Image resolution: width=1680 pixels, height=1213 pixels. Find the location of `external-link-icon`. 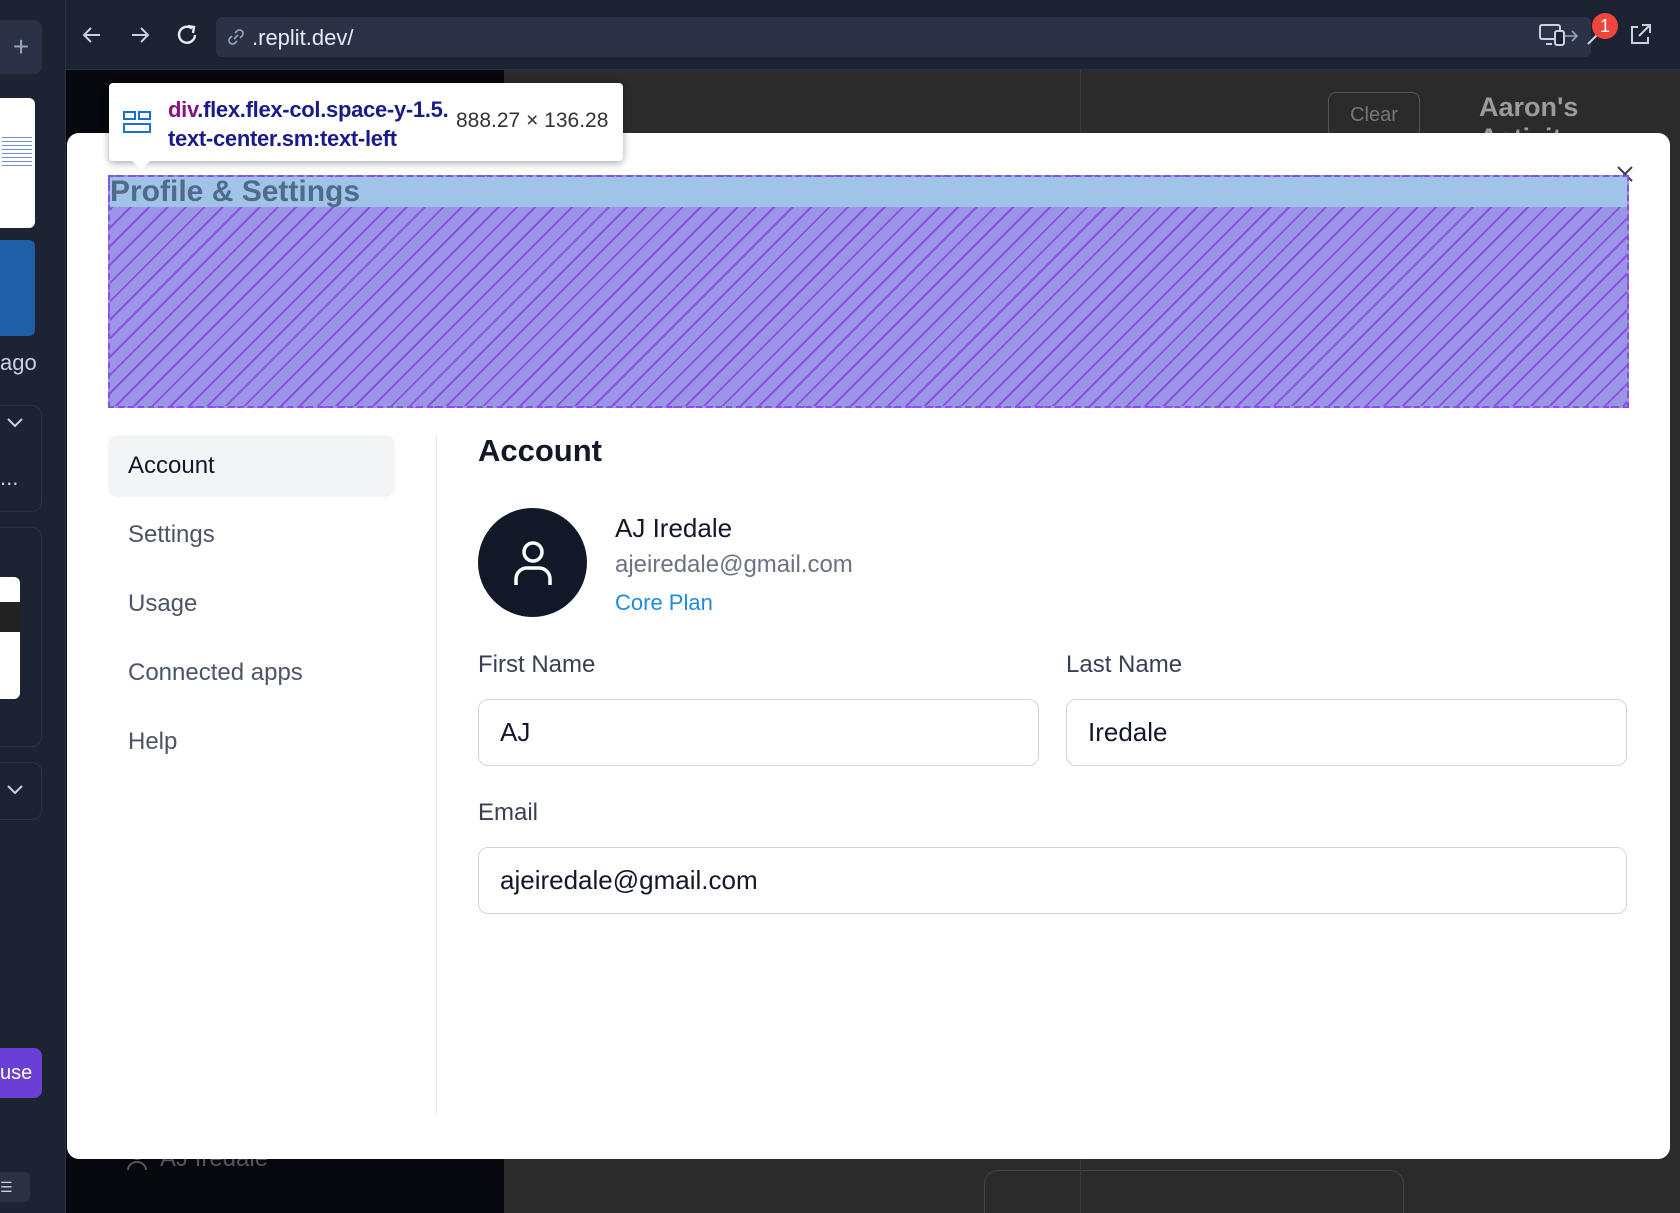

external-link-icon is located at coordinates (1640, 37).